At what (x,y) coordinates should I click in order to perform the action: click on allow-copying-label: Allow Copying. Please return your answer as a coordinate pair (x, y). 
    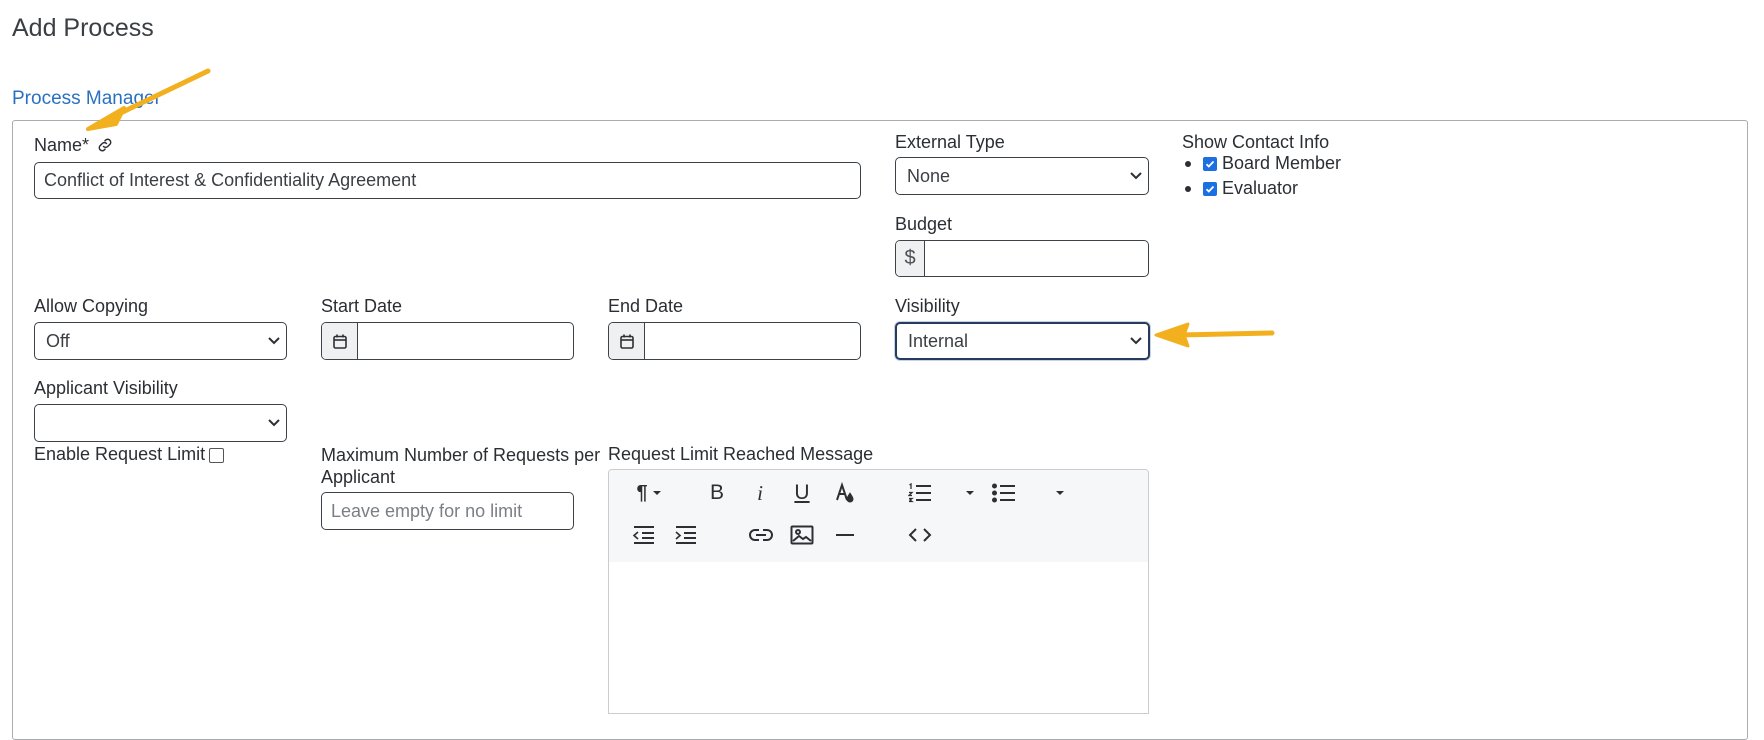
    Looking at the image, I should click on (91, 306).